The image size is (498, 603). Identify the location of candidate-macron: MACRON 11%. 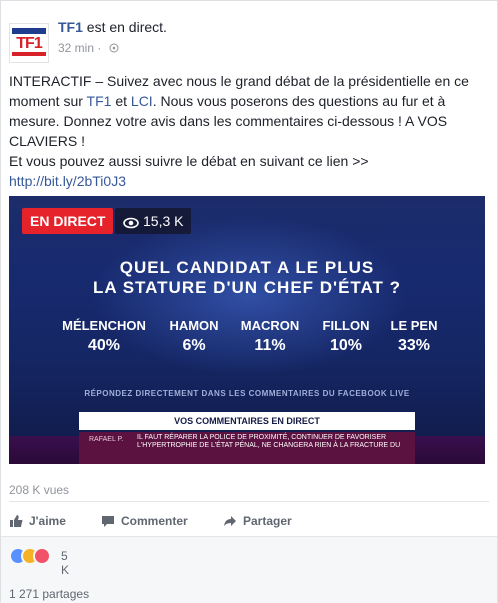
(270, 336).